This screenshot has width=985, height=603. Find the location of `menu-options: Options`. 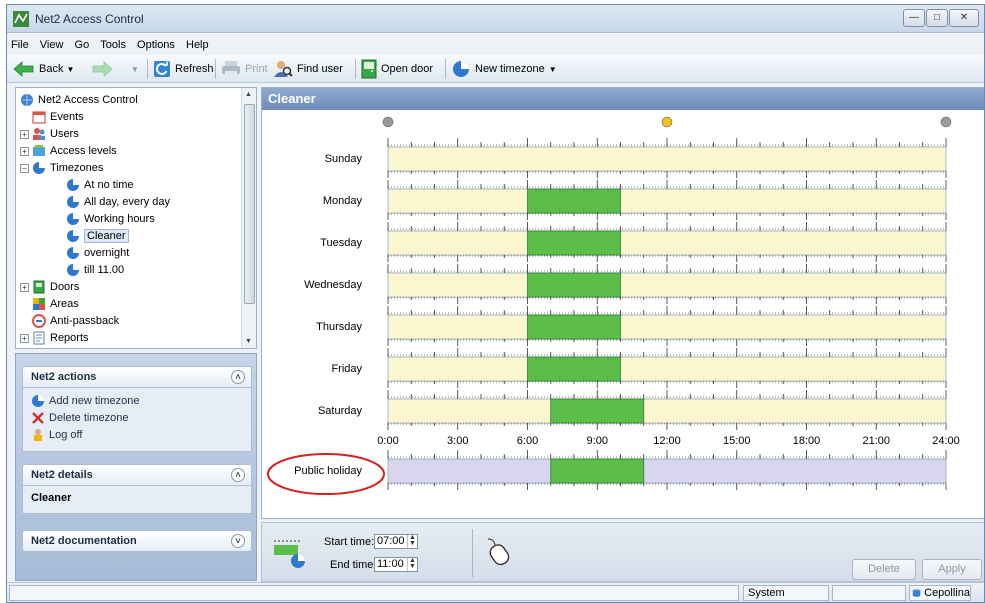

menu-options: Options is located at coordinates (156, 45).